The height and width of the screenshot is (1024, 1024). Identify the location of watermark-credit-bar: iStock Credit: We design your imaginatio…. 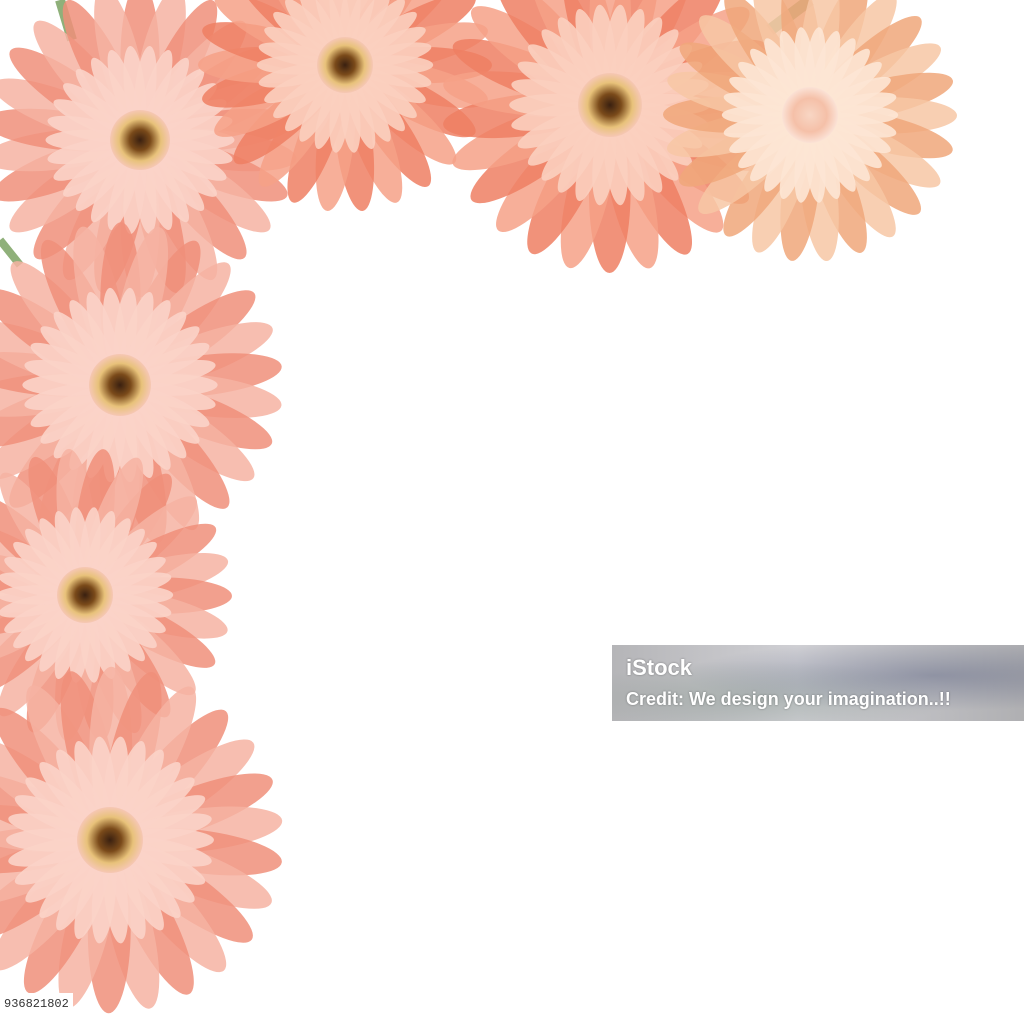
(818, 683).